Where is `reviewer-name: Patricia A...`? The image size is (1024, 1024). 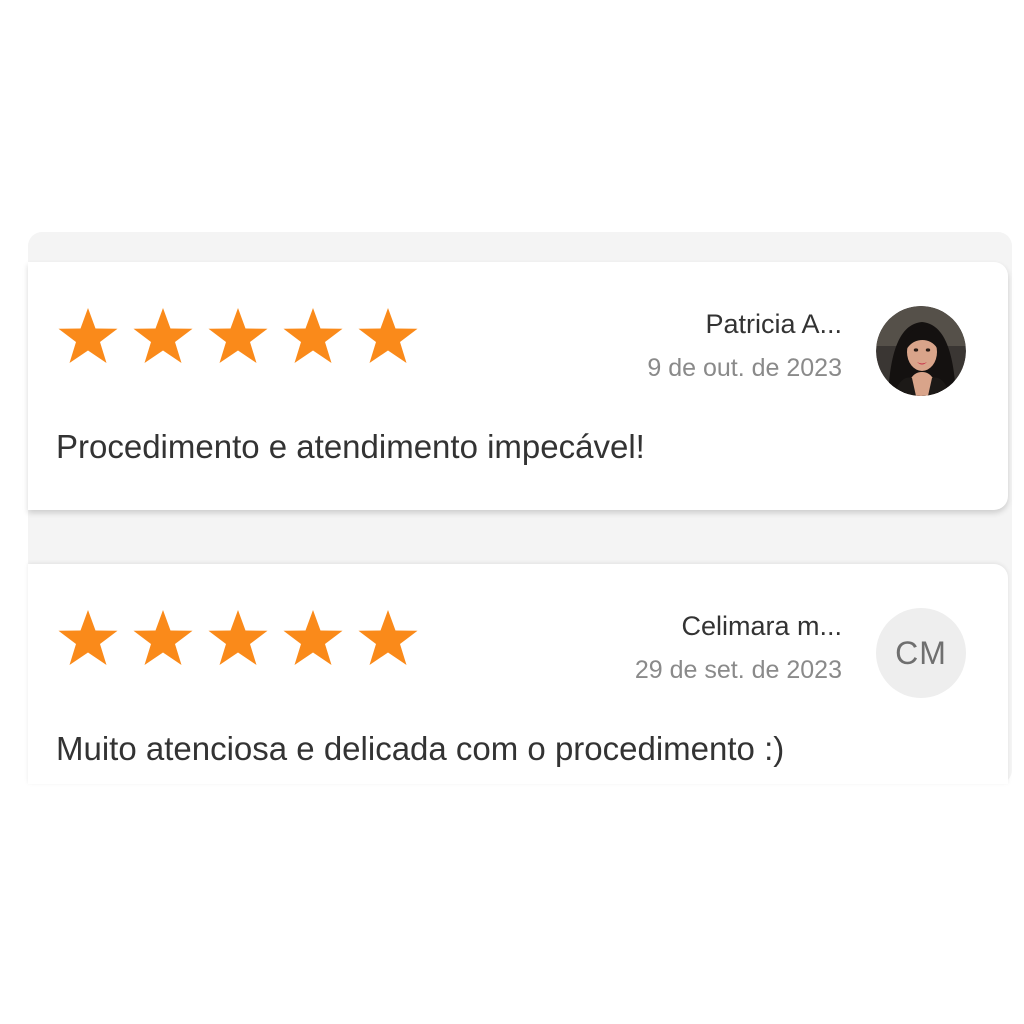
reviewer-name: Patricia A... is located at coordinates (744, 324).